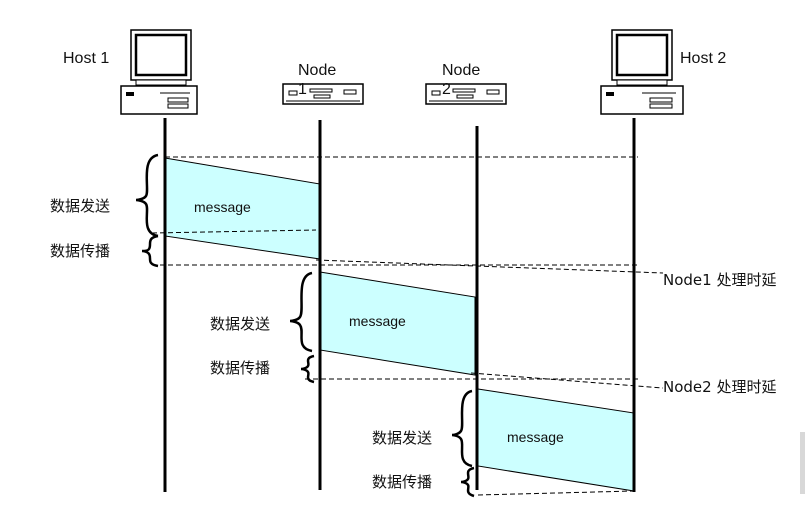 The width and height of the screenshot is (805, 517). Describe the element at coordinates (446, 89) in the screenshot. I see `node2-label-line2: 2` at that location.